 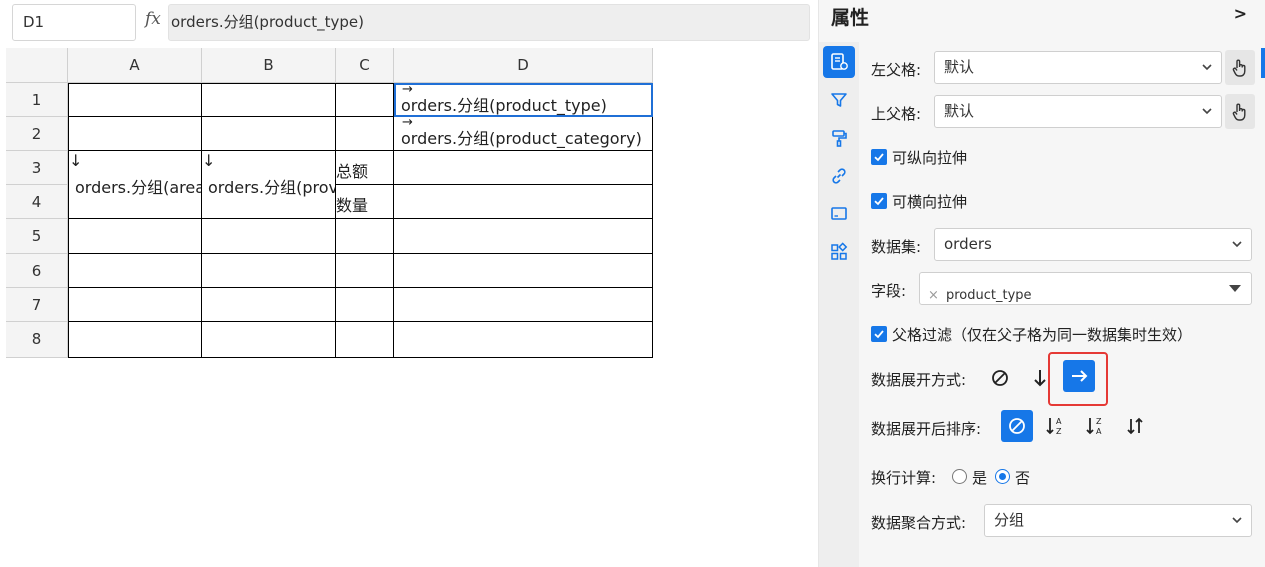 I want to click on property-category-bar, so click(x=839, y=304).